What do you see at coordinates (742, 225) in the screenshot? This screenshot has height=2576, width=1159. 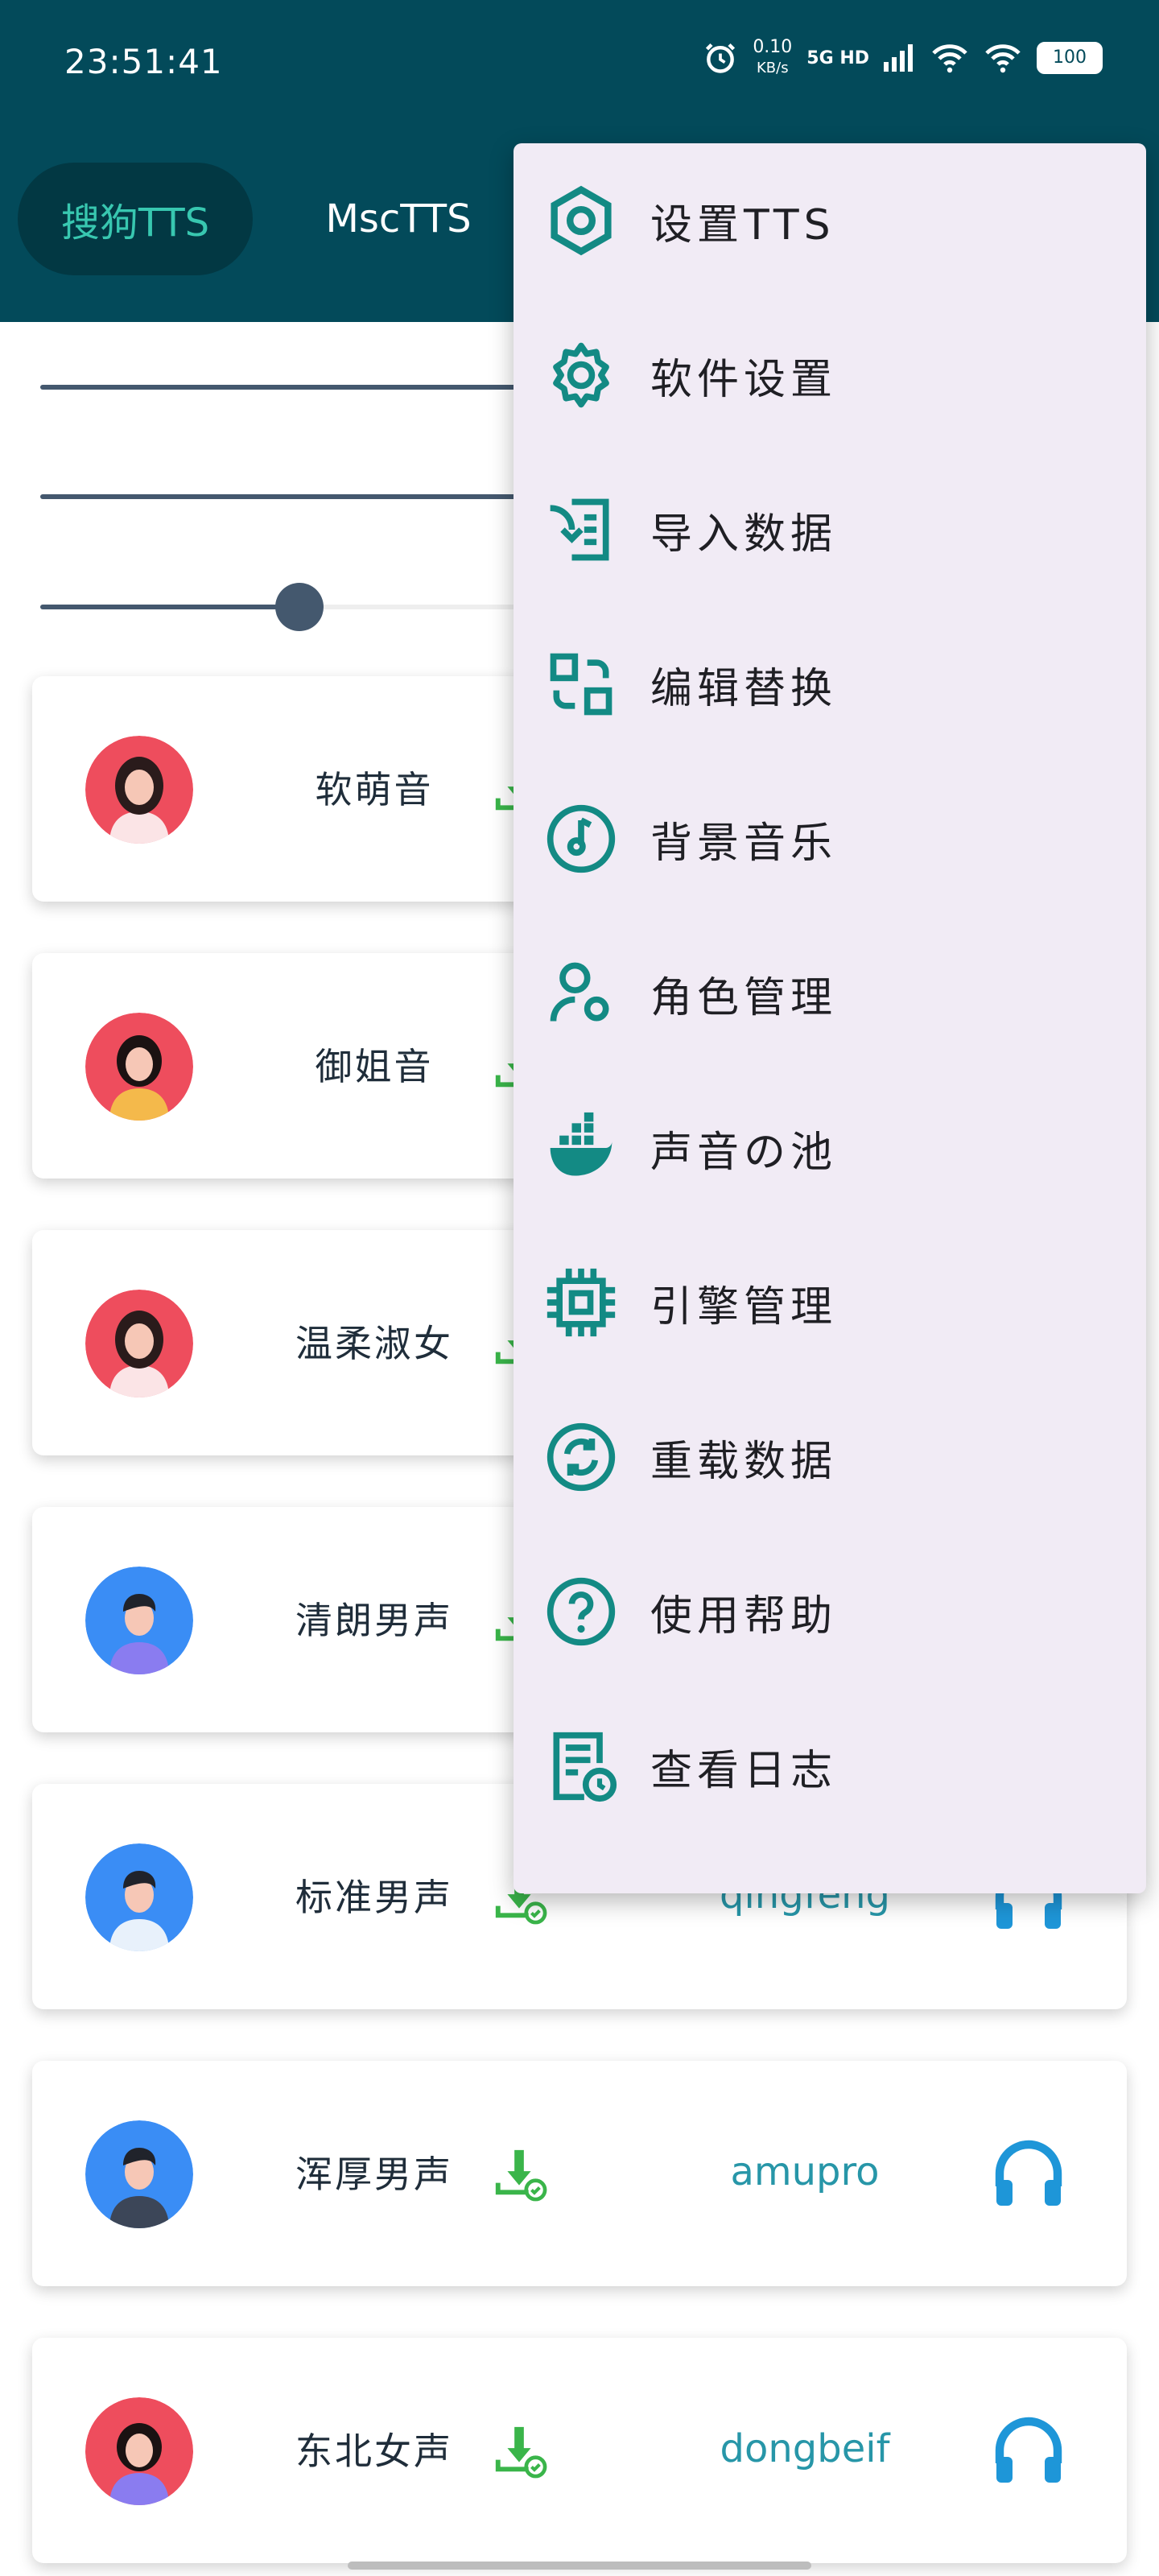 I see `menu-item-label: 设置TTS` at bounding box center [742, 225].